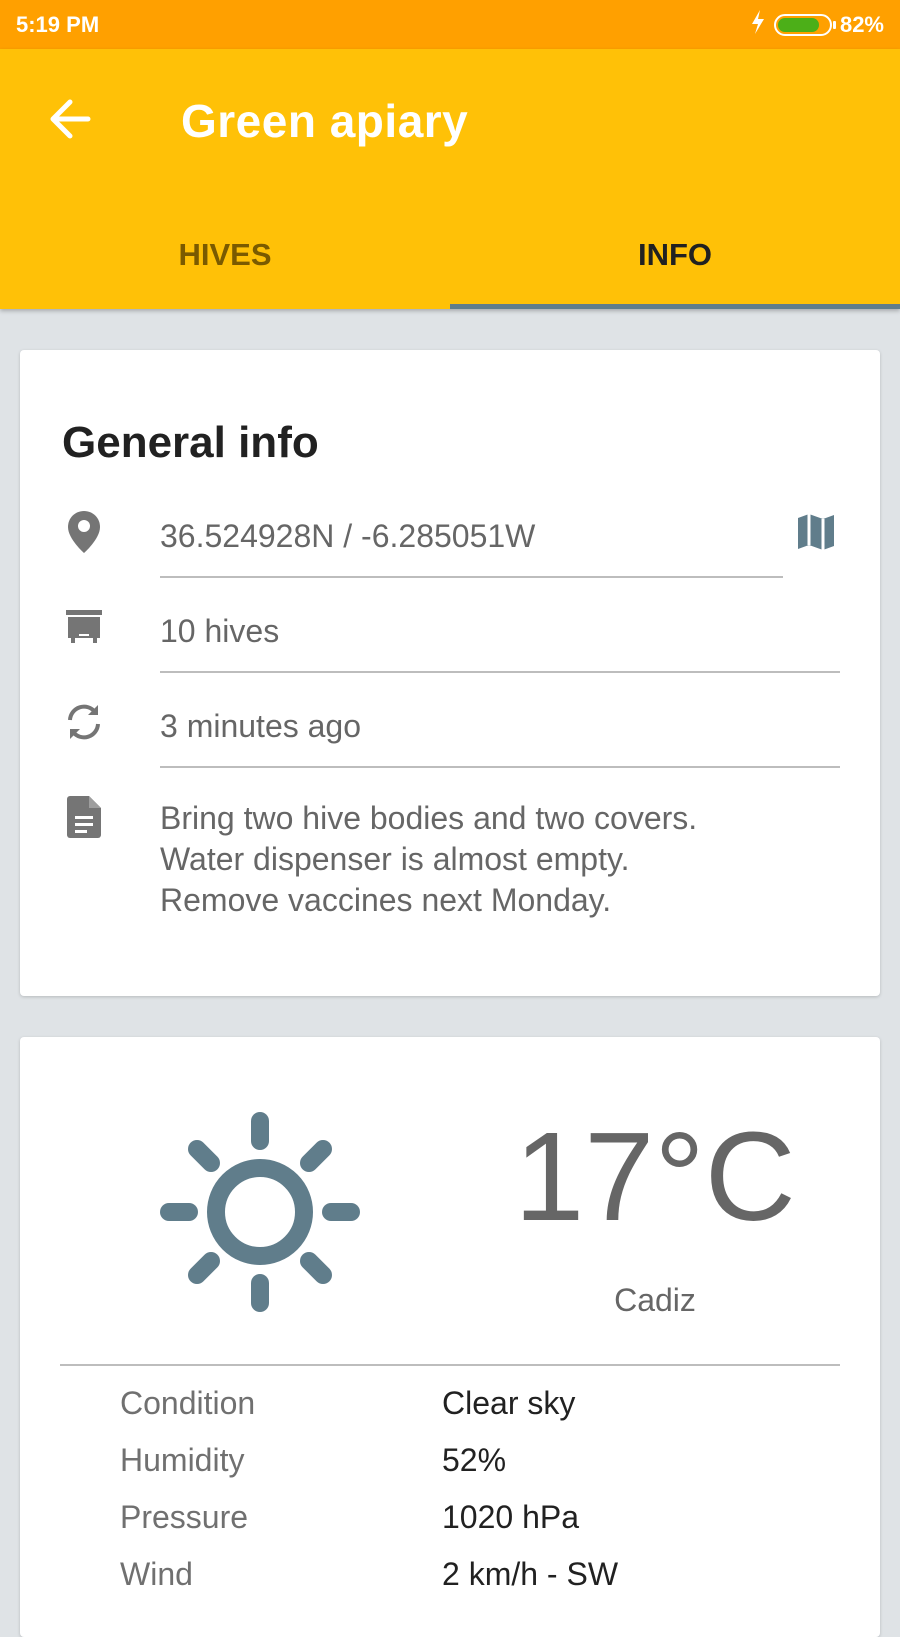 The image size is (900, 1637). Describe the element at coordinates (500, 767) in the screenshot. I see `sync-divider` at that location.